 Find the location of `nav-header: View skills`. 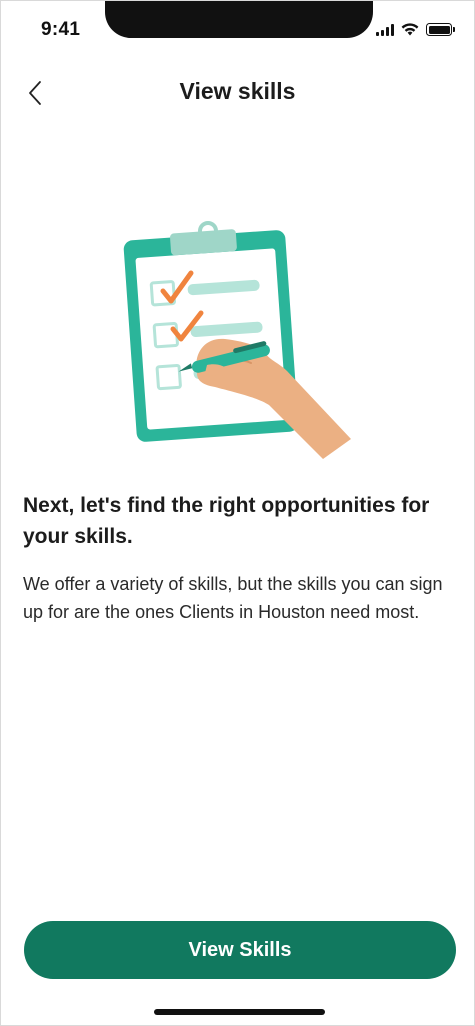

nav-header: View skills is located at coordinates (237, 93).